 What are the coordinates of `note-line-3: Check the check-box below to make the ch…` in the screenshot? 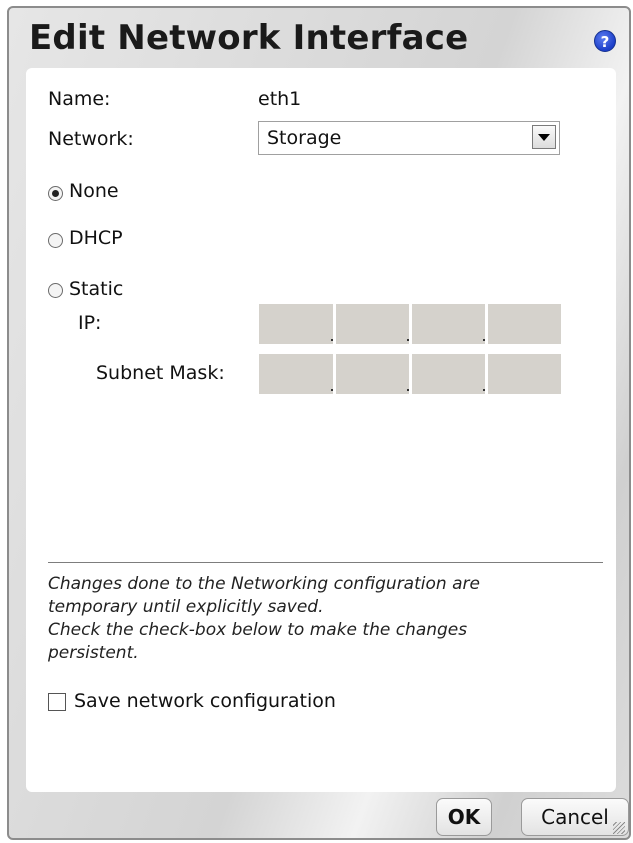 It's located at (258, 630).